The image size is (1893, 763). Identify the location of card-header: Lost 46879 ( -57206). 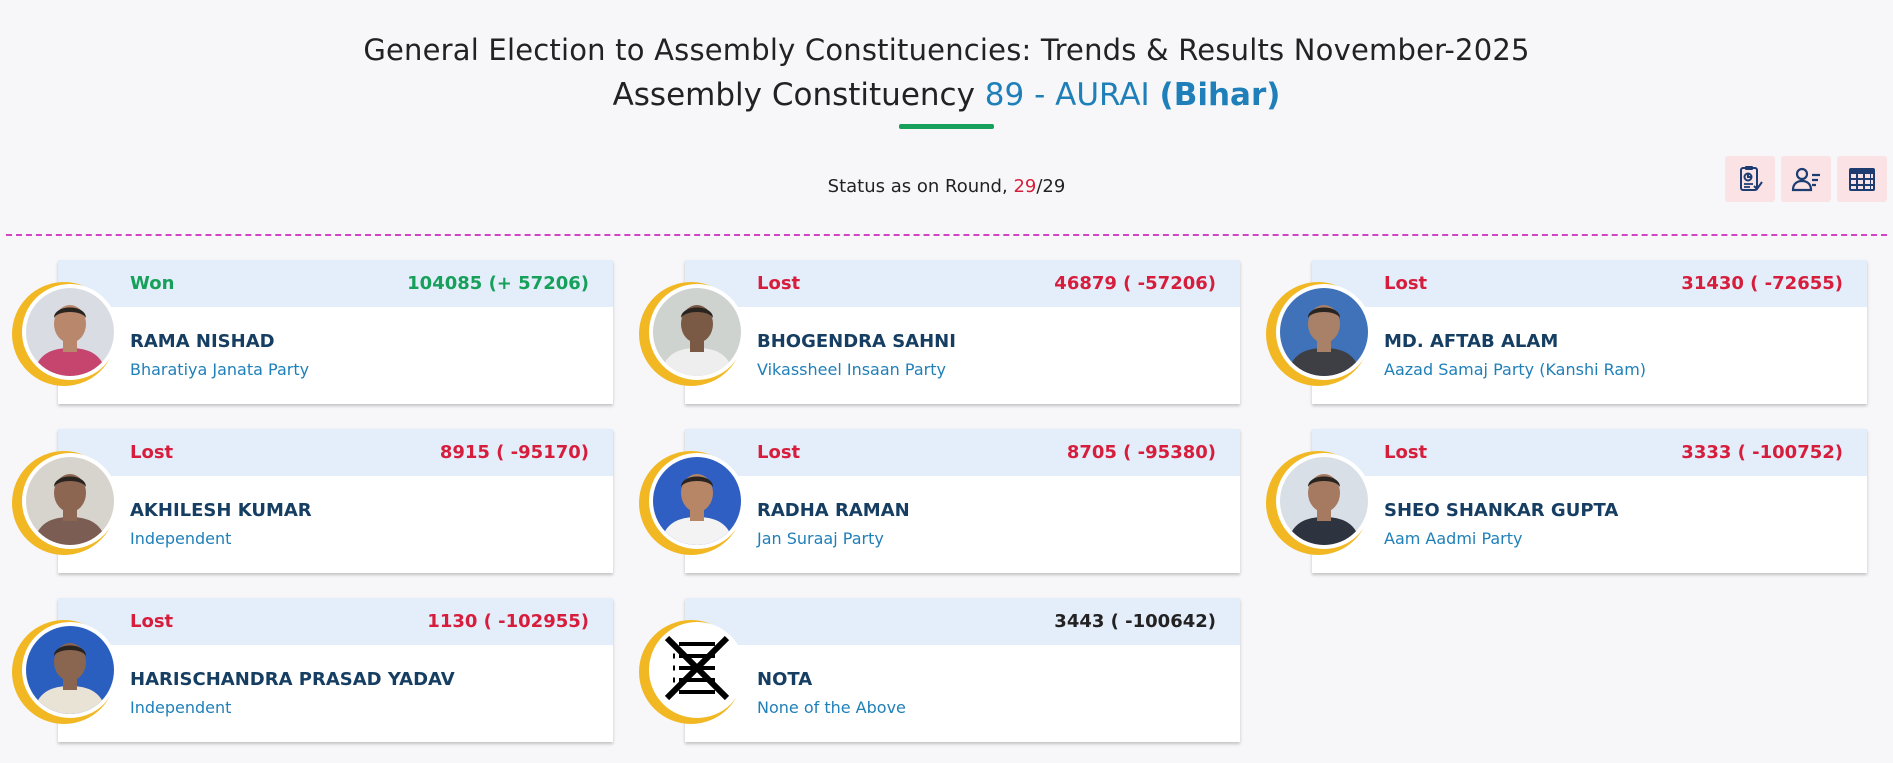
(962, 283).